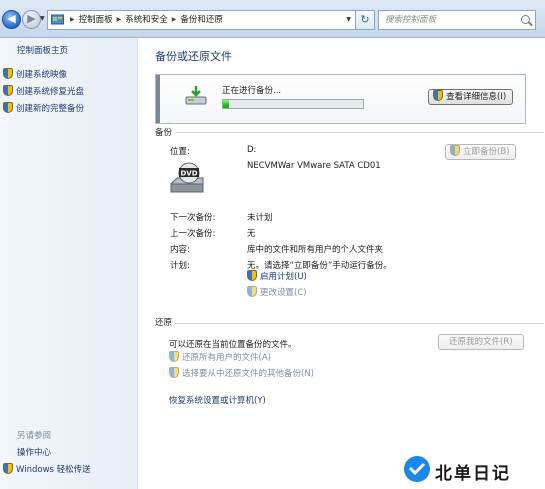  Describe the element at coordinates (248, 374) in the screenshot. I see `link-label: 选择要从中还原文件的其他备份(N)` at that location.